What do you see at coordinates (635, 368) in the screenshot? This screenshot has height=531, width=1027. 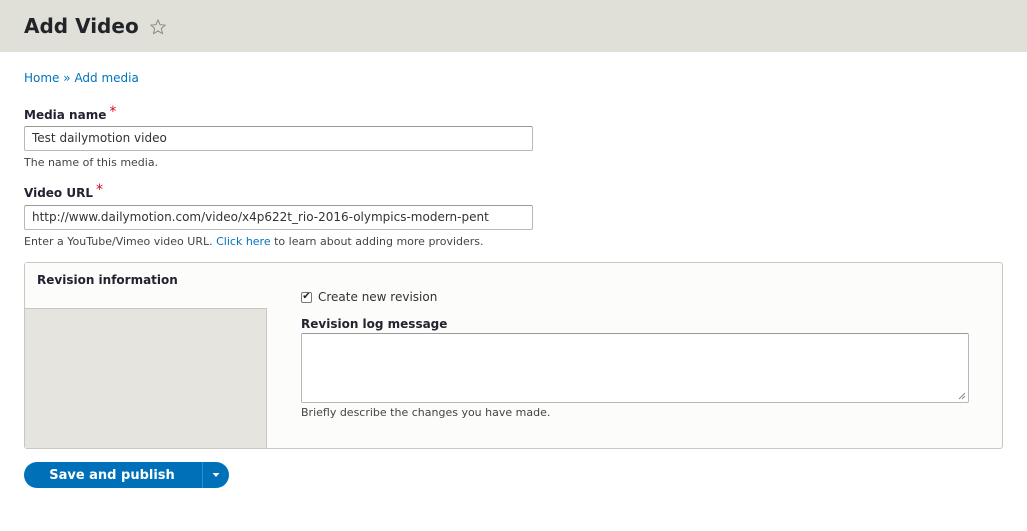 I see `revision-log-textarea` at bounding box center [635, 368].